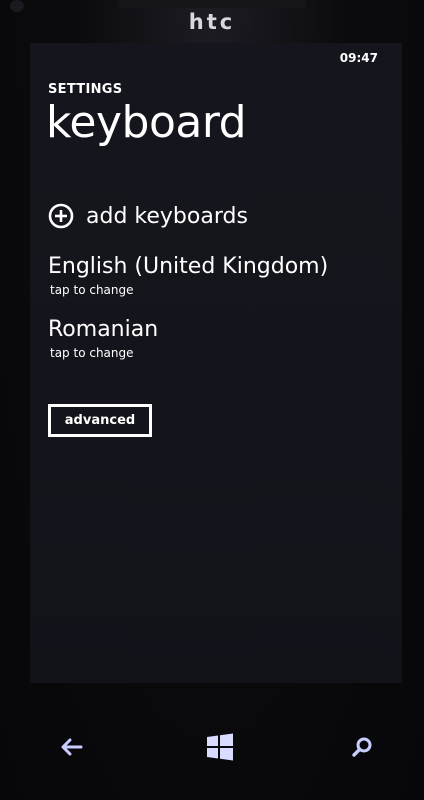  I want to click on status-clock: 09:47, so click(358, 58).